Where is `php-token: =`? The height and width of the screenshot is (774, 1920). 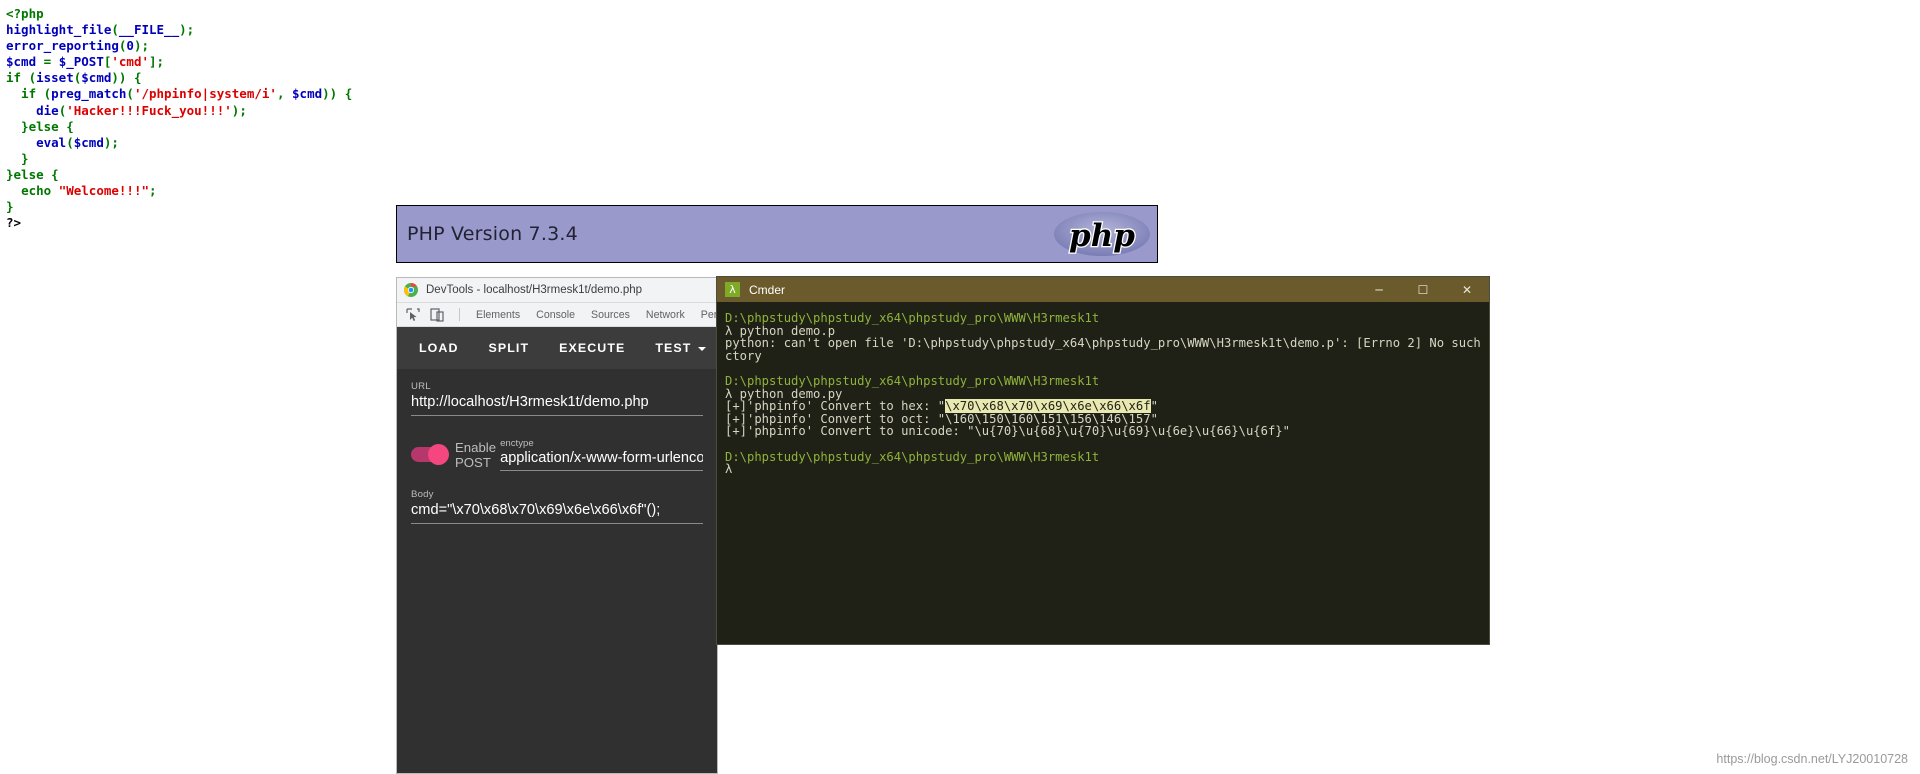 php-token: = is located at coordinates (47, 62).